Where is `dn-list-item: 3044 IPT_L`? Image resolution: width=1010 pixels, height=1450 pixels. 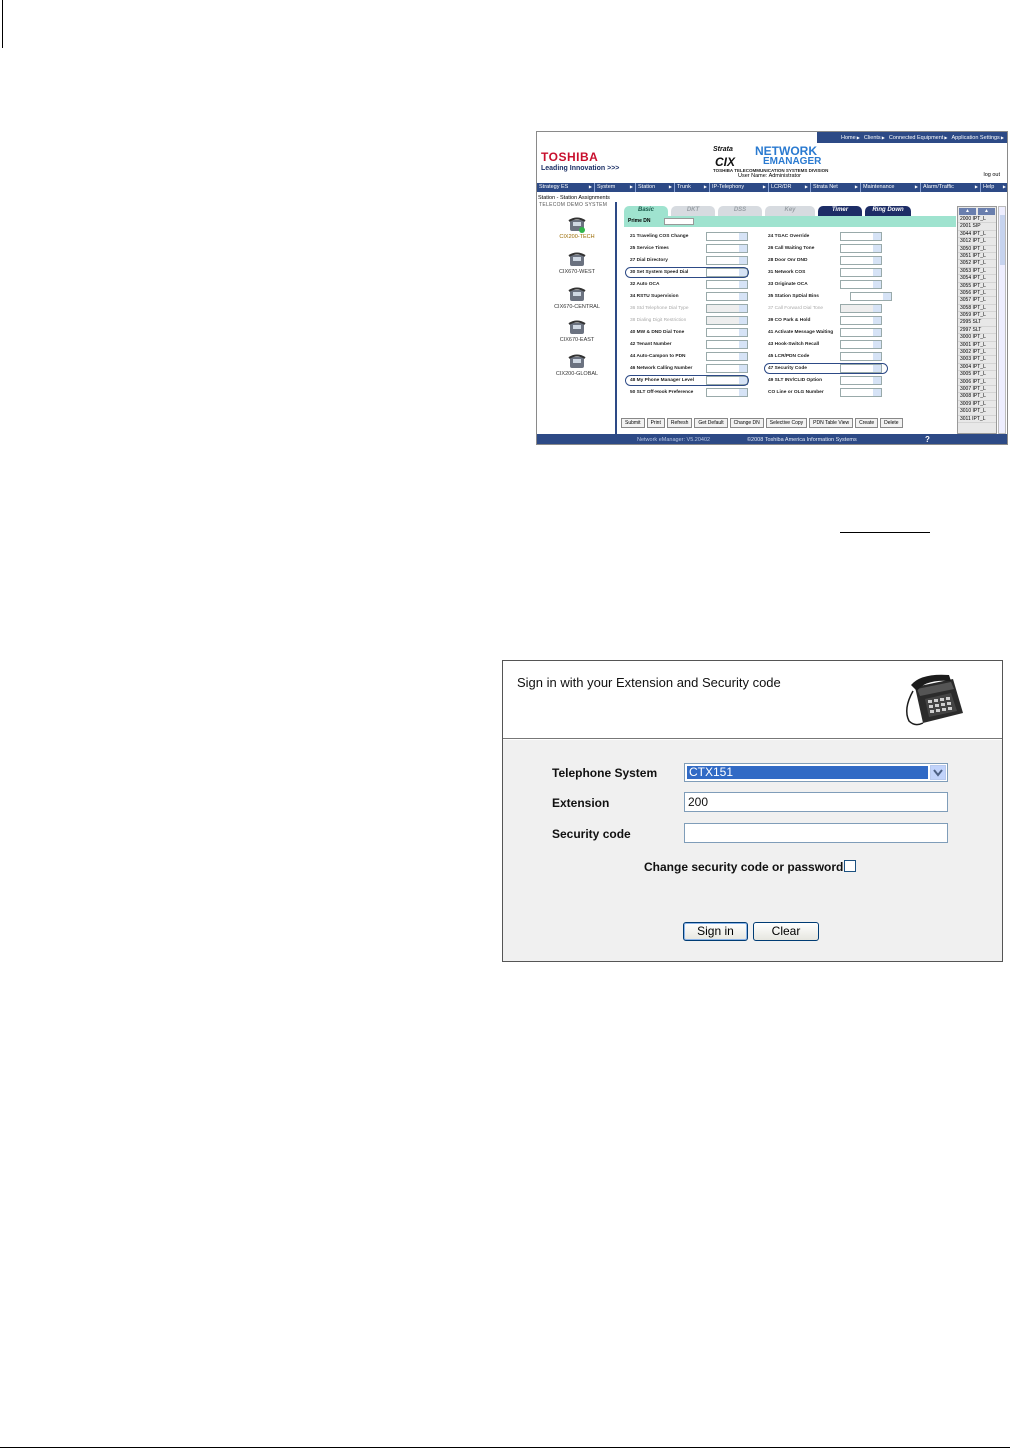 dn-list-item: 3044 IPT_L is located at coordinates (977, 235).